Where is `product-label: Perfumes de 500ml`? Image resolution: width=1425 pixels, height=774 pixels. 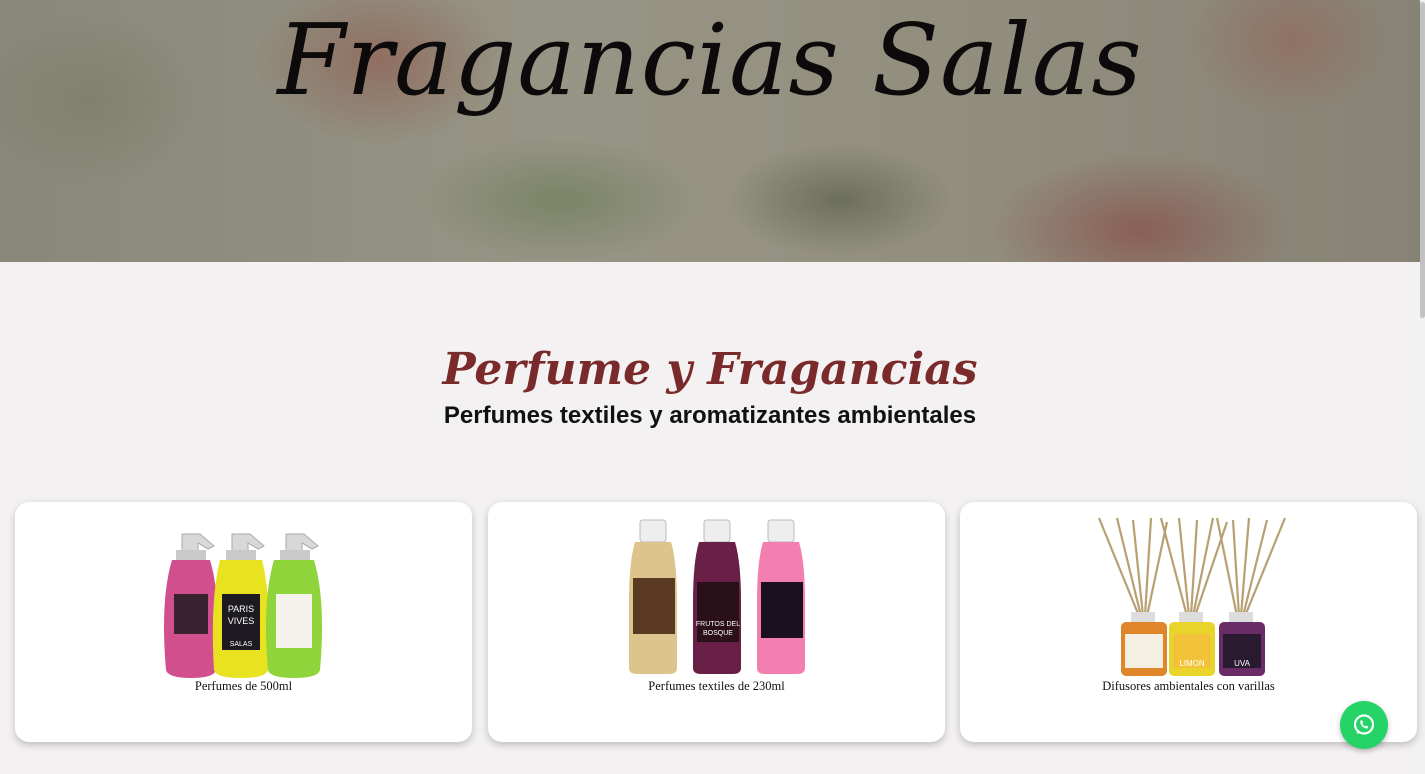 product-label: Perfumes de 500ml is located at coordinates (243, 686).